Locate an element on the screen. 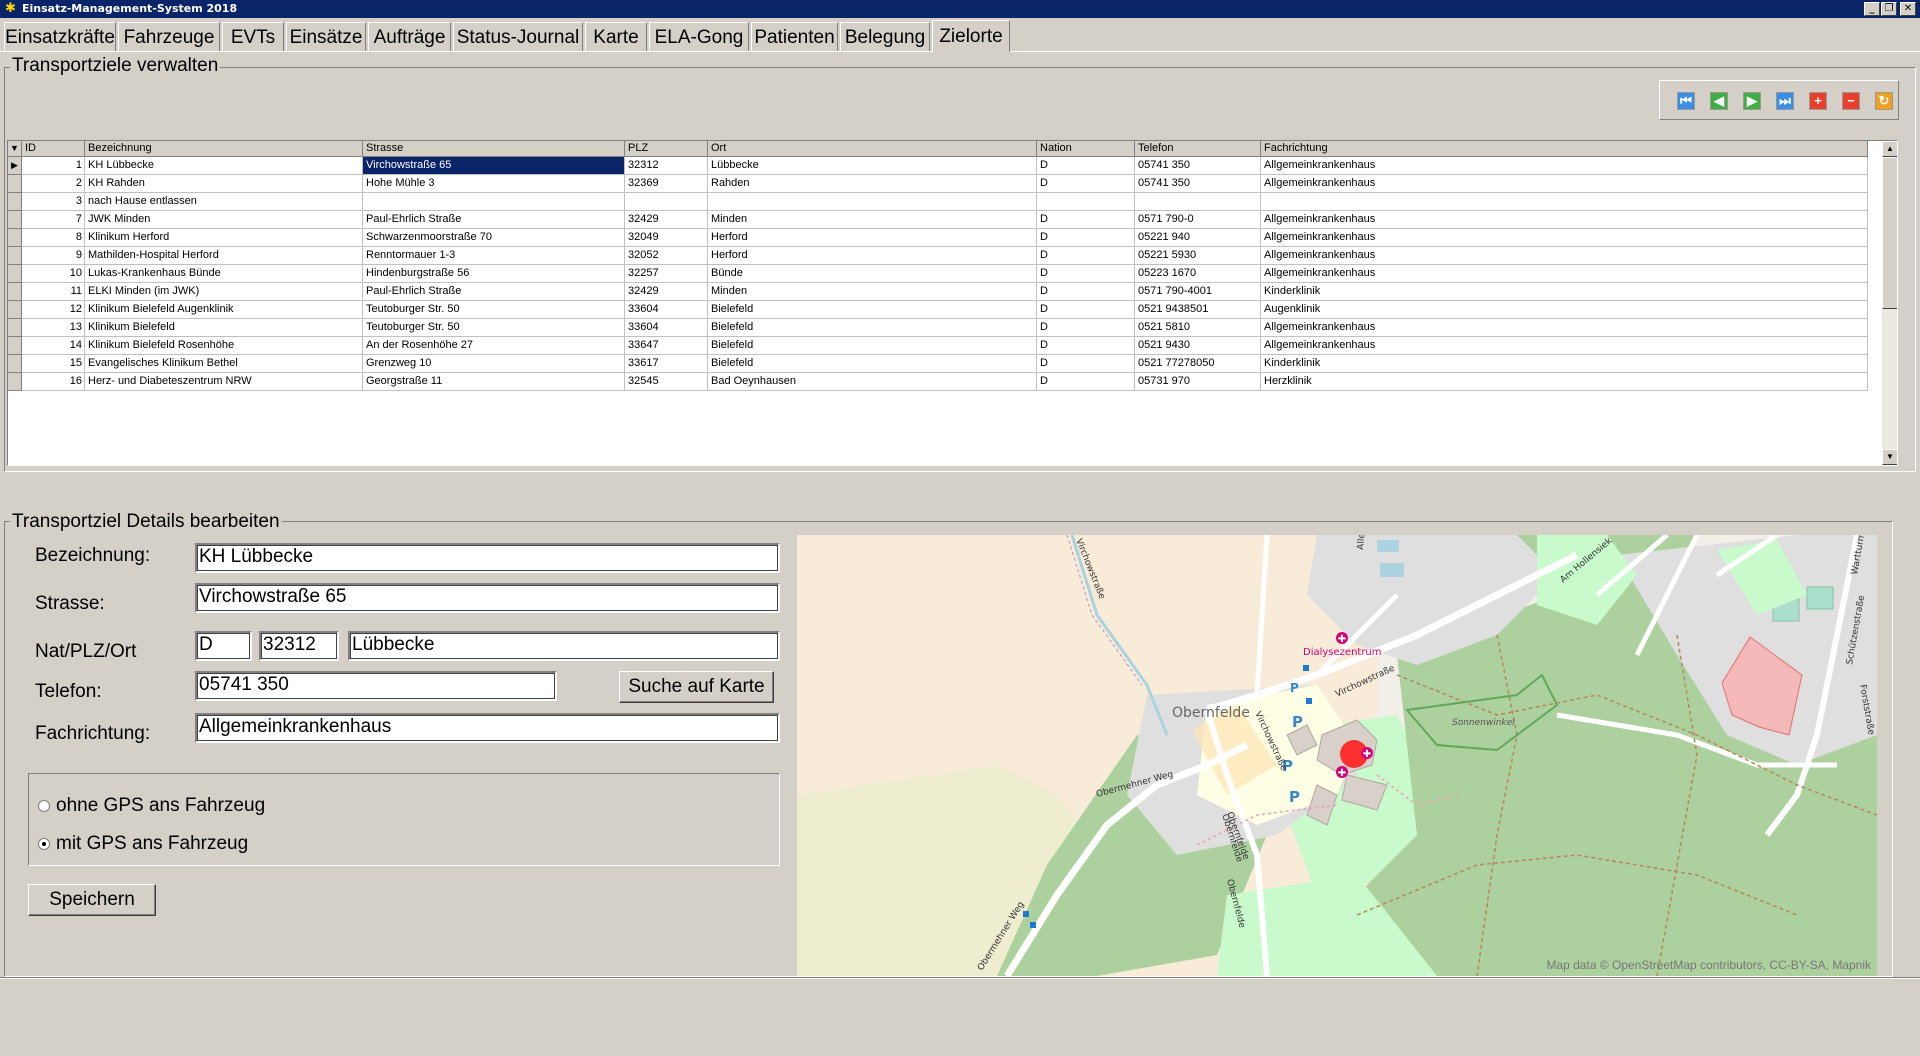  column-header-street: Strasse is located at coordinates (494, 149).